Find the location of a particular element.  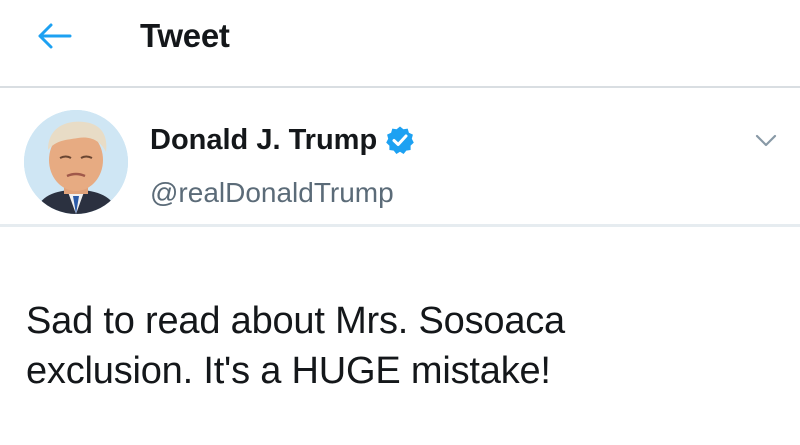

tweet-menu-button is located at coordinates (766, 140).